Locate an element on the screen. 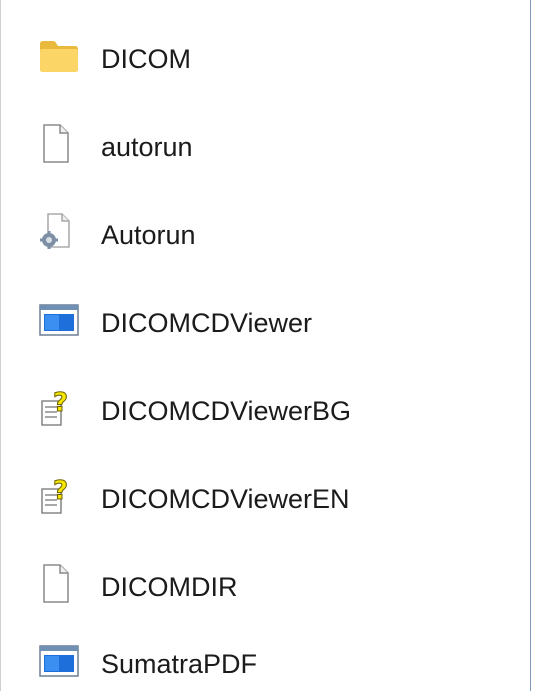 This screenshot has height=691, width=537. list-item-sumatrapdf: SumatraPDF is located at coordinates (265, 661).